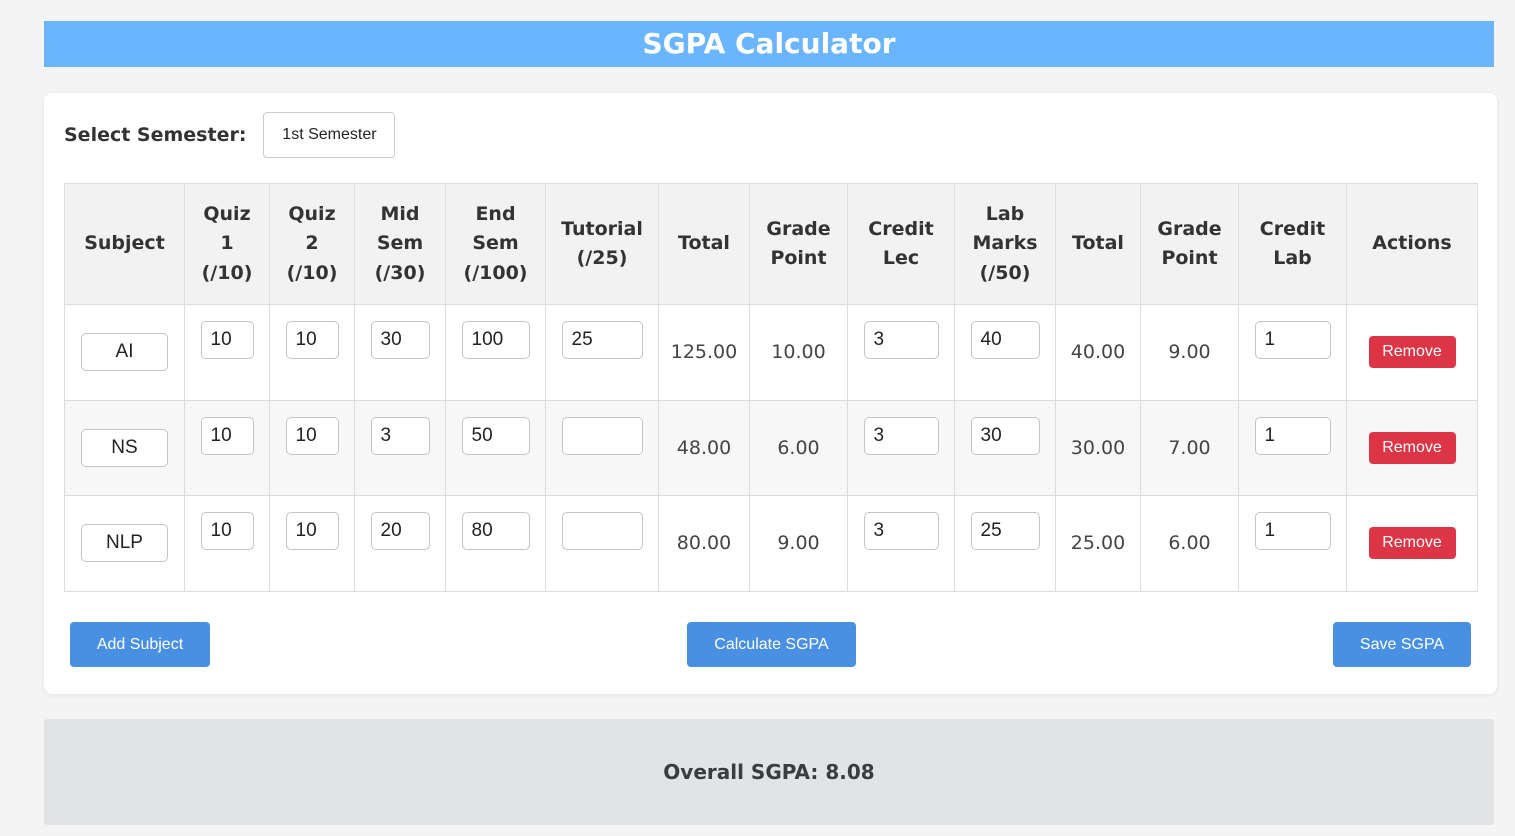 Image resolution: width=1515 pixels, height=836 pixels. What do you see at coordinates (602, 340) in the screenshot?
I see `tutorial-input: 25` at bounding box center [602, 340].